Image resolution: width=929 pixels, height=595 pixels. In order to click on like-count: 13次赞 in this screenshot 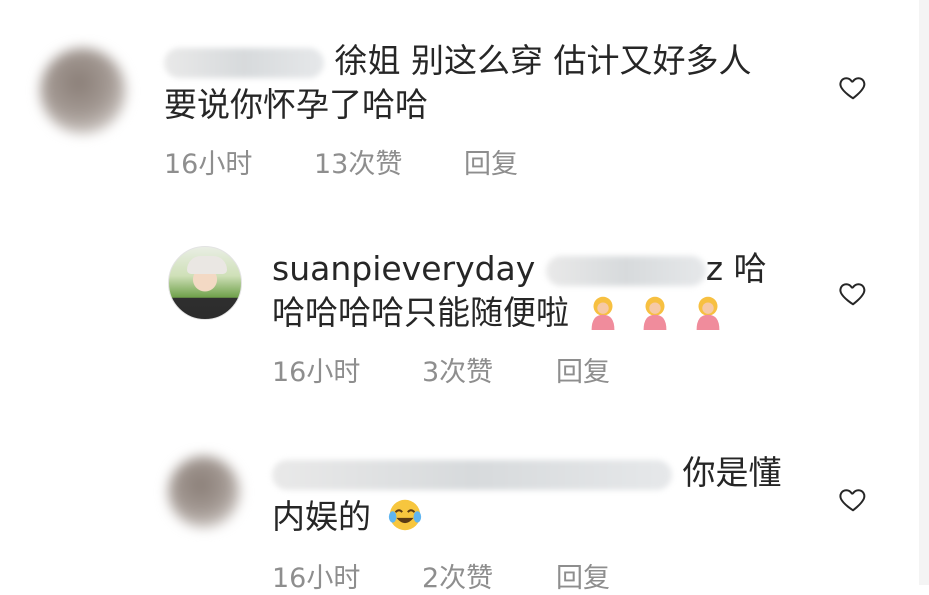, I will do `click(389, 161)`.